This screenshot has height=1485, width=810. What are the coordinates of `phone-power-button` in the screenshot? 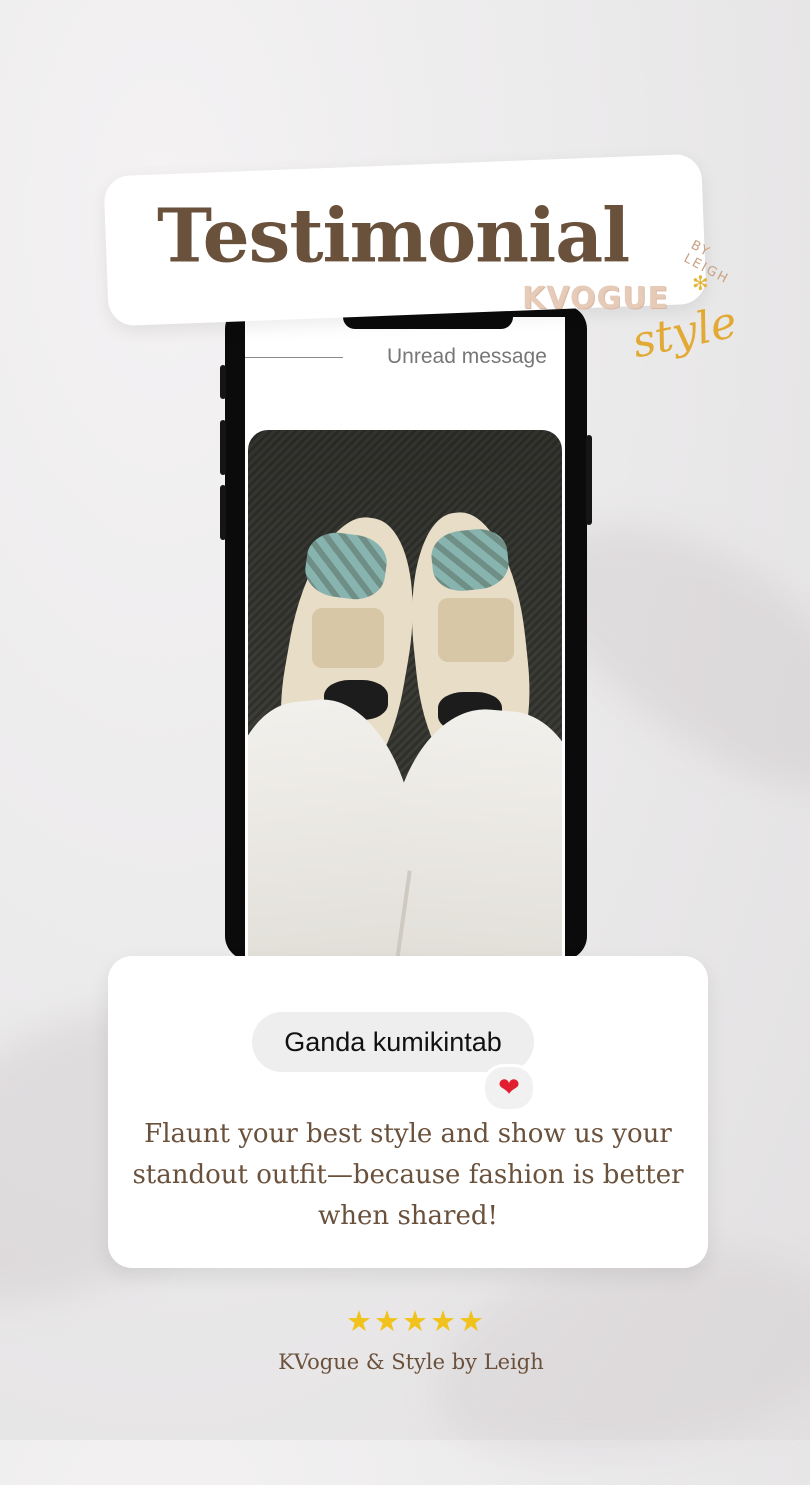 It's located at (589, 480).